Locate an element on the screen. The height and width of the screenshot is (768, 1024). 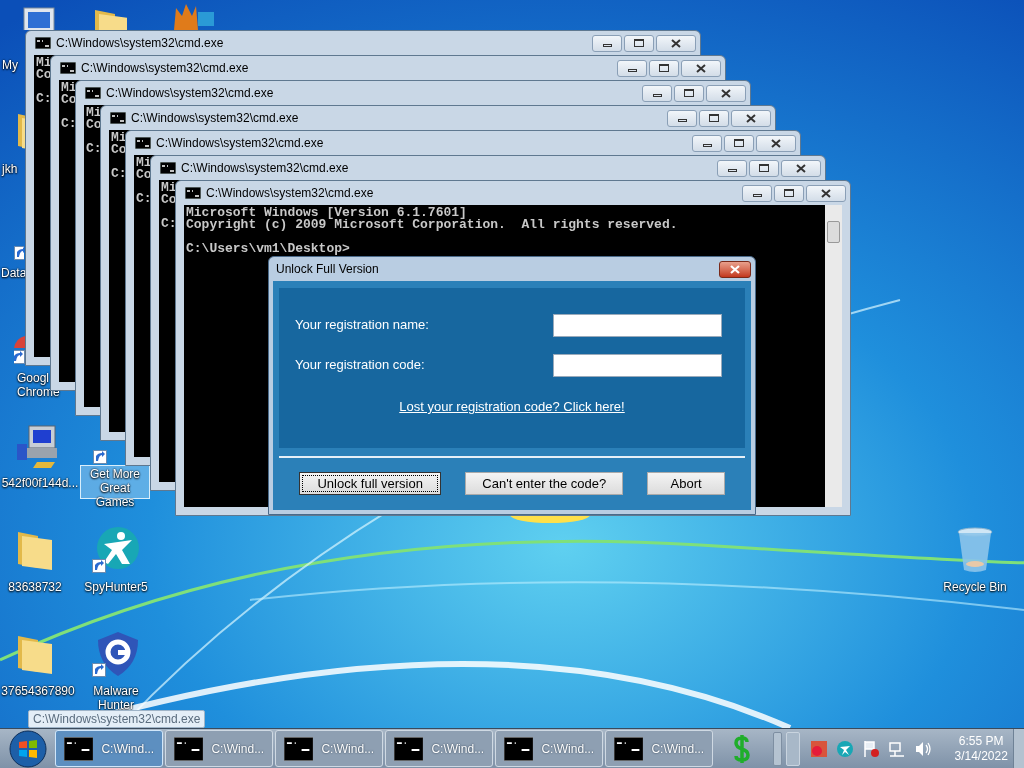
field-label: Your registration name: is located at coordinates (362, 325).